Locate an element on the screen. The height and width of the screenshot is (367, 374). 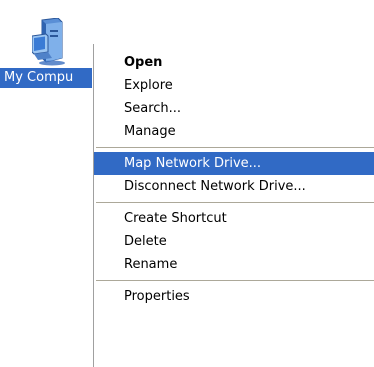
my-computer-icon is located at coordinates (48, 42).